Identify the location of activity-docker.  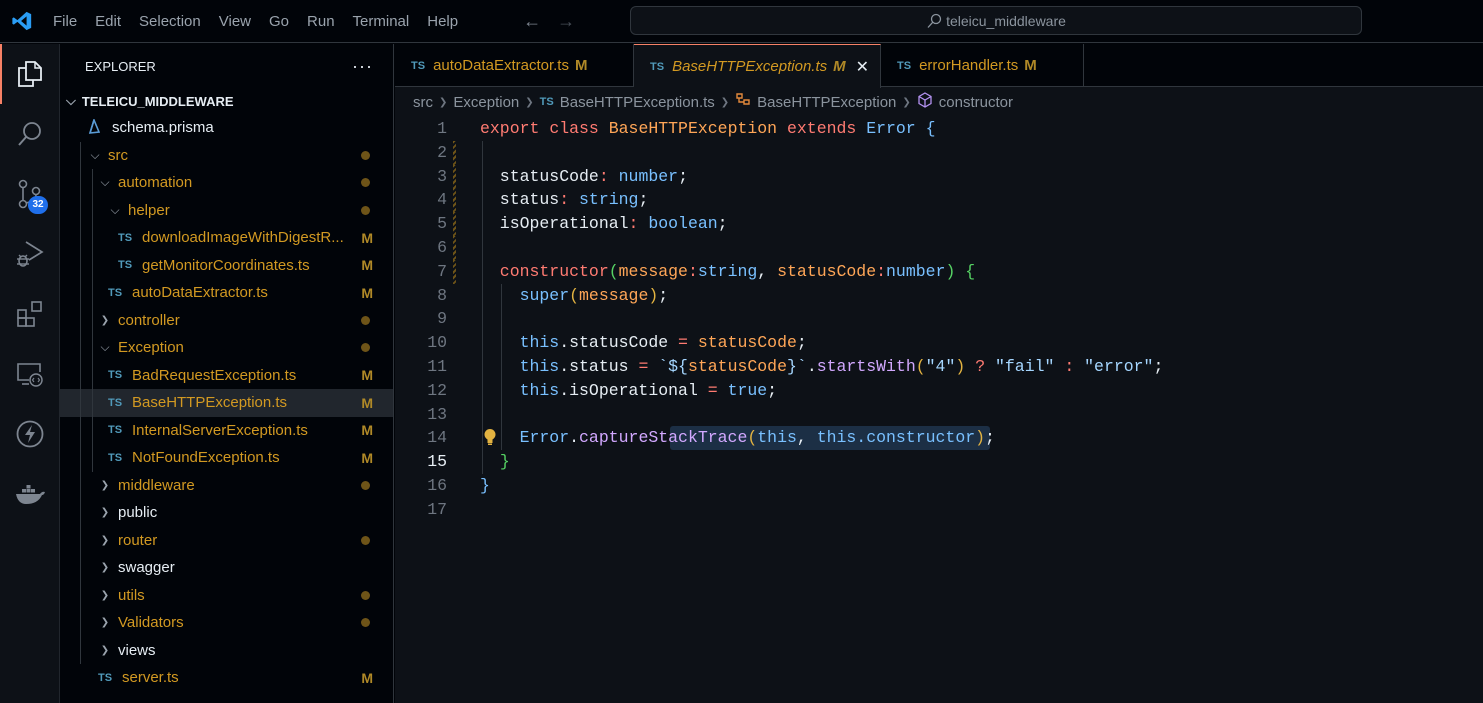
(30, 494).